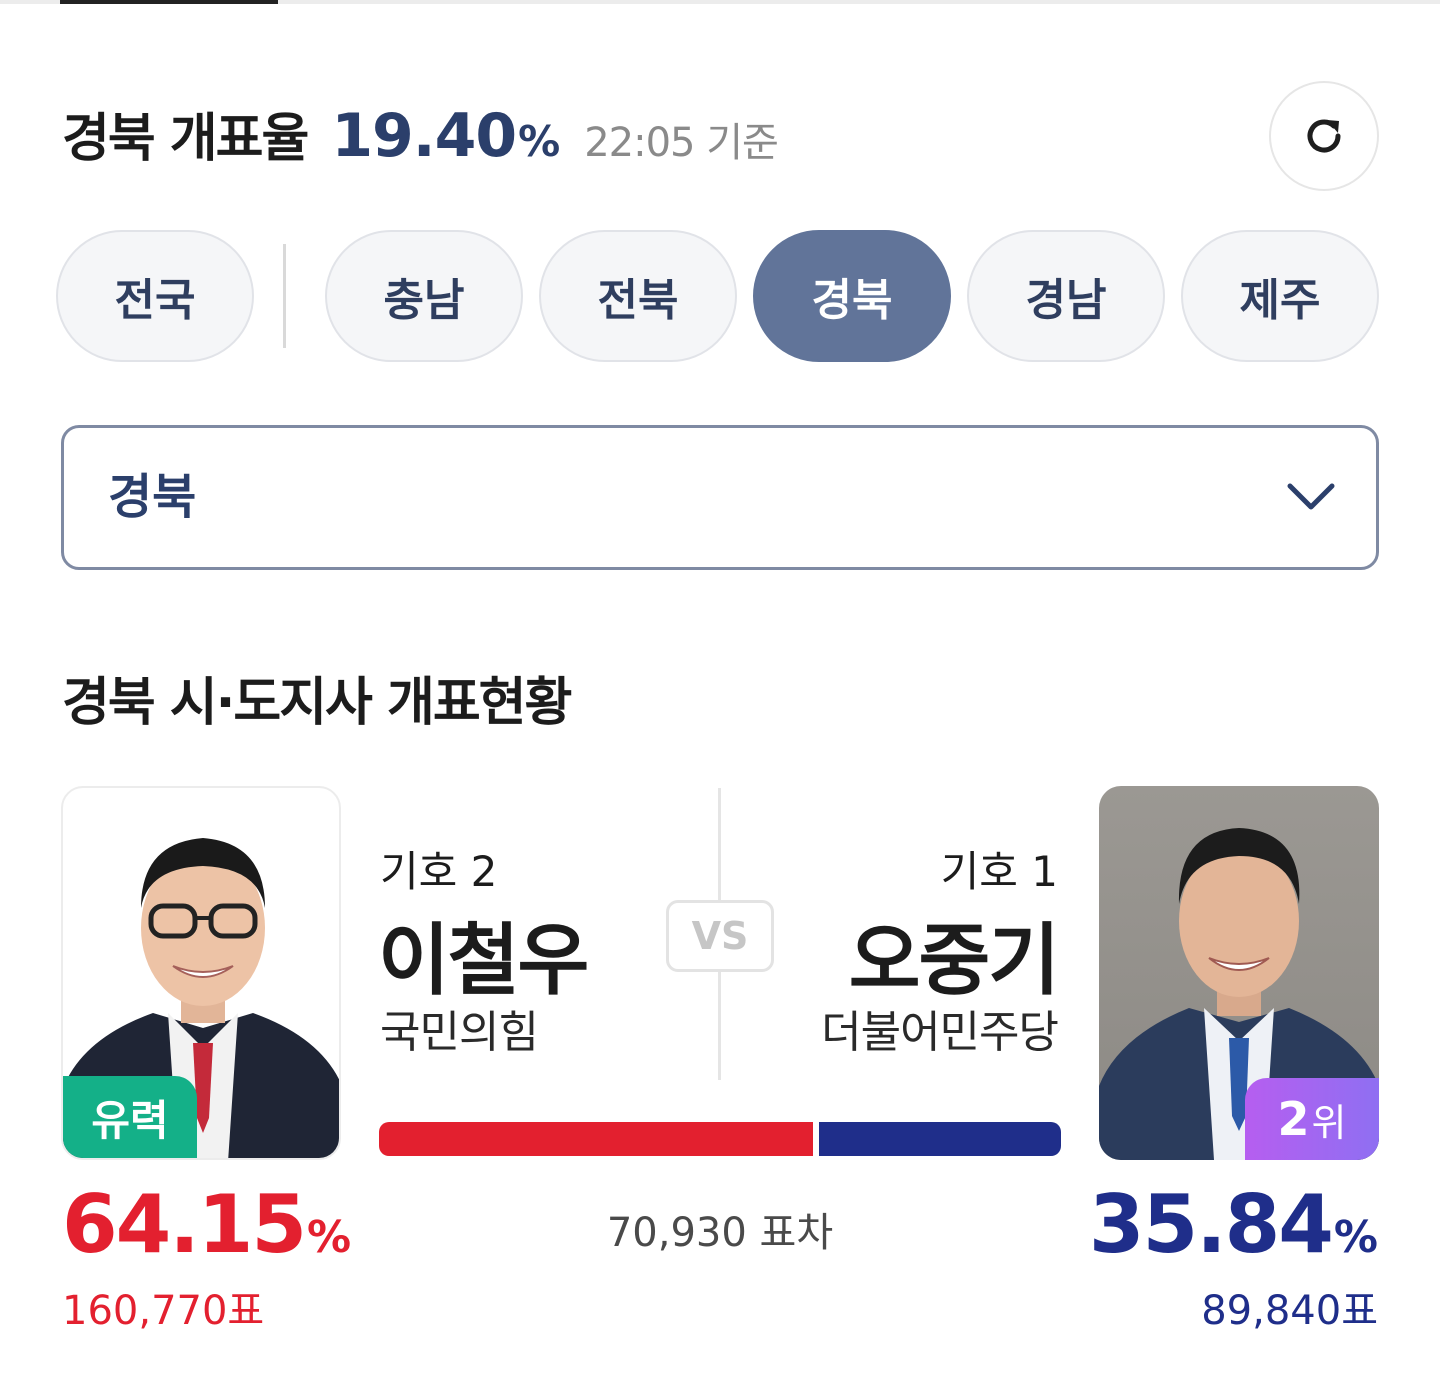  What do you see at coordinates (940, 1032) in the screenshot?
I see `candidate-party-right: 더불어민주당` at bounding box center [940, 1032].